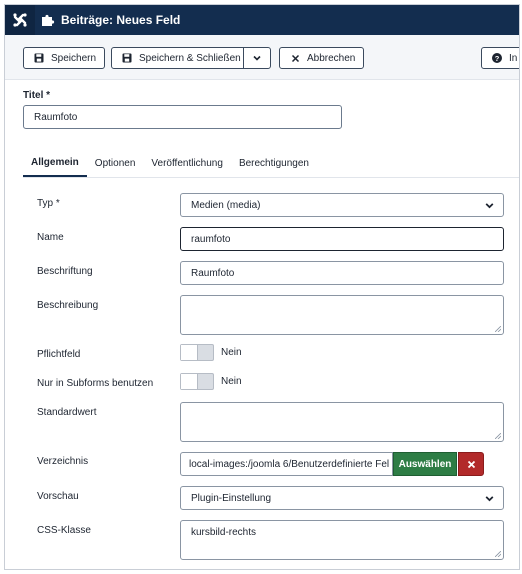 The image size is (522, 574). I want to click on title-label: Titel *, so click(37, 95).